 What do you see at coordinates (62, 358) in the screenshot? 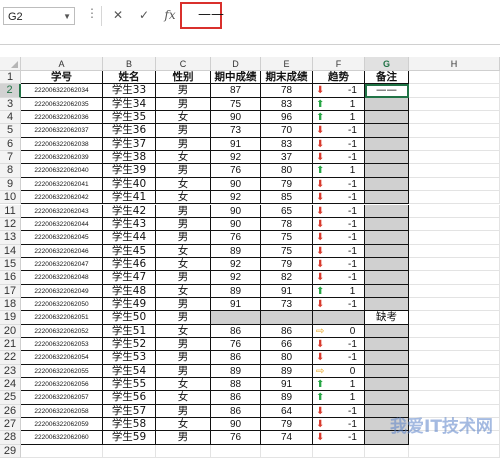
I see `id-cell: 222006322062054` at bounding box center [62, 358].